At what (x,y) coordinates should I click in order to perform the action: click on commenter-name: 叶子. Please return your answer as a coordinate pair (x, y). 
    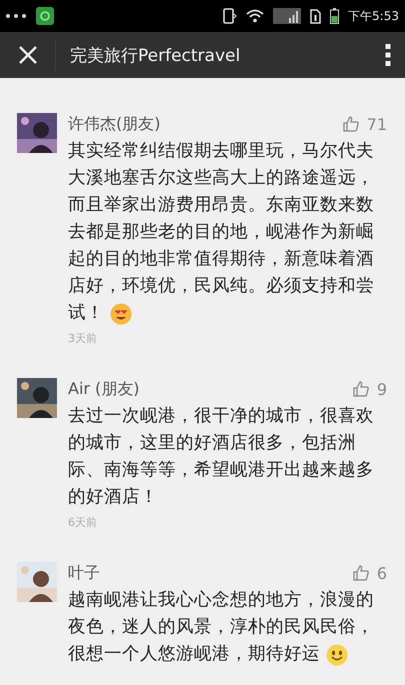
    Looking at the image, I should click on (84, 573).